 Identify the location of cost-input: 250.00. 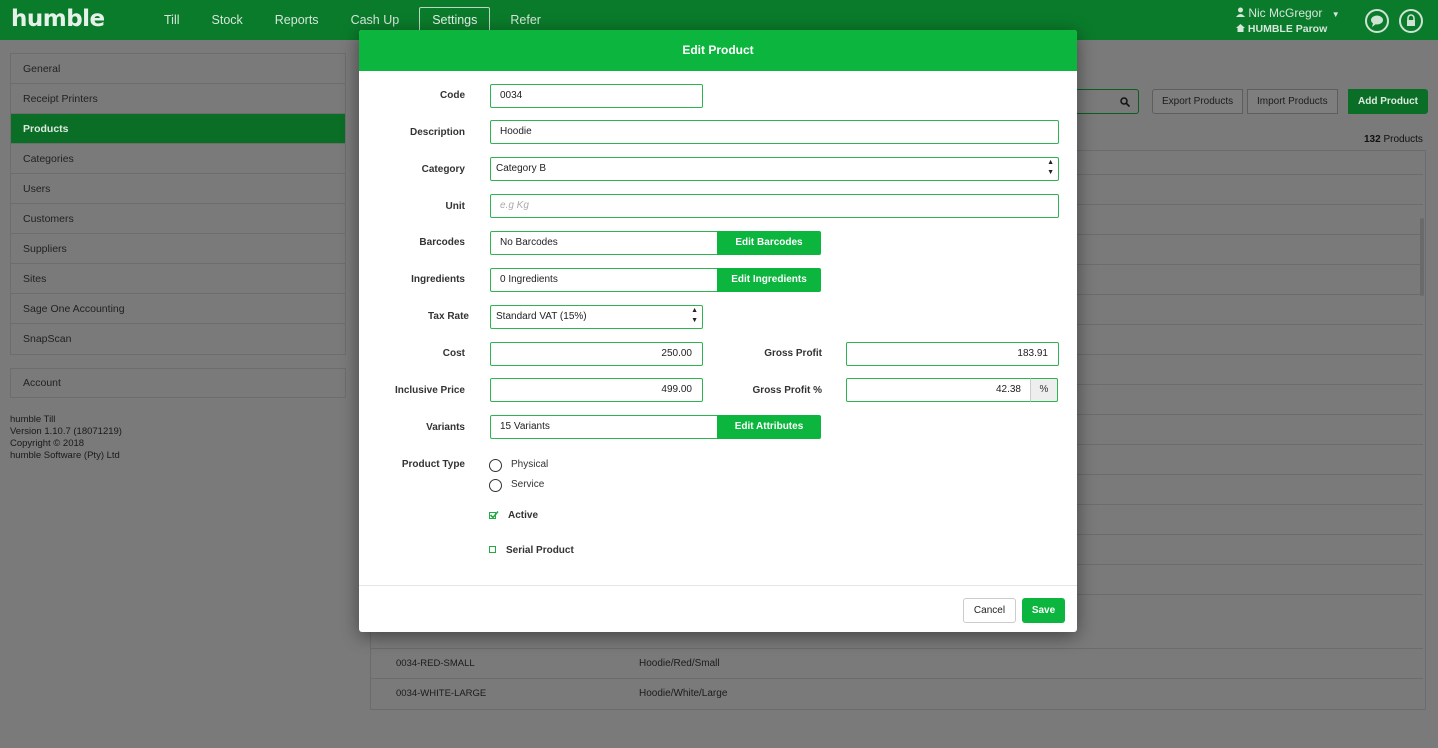
(596, 354).